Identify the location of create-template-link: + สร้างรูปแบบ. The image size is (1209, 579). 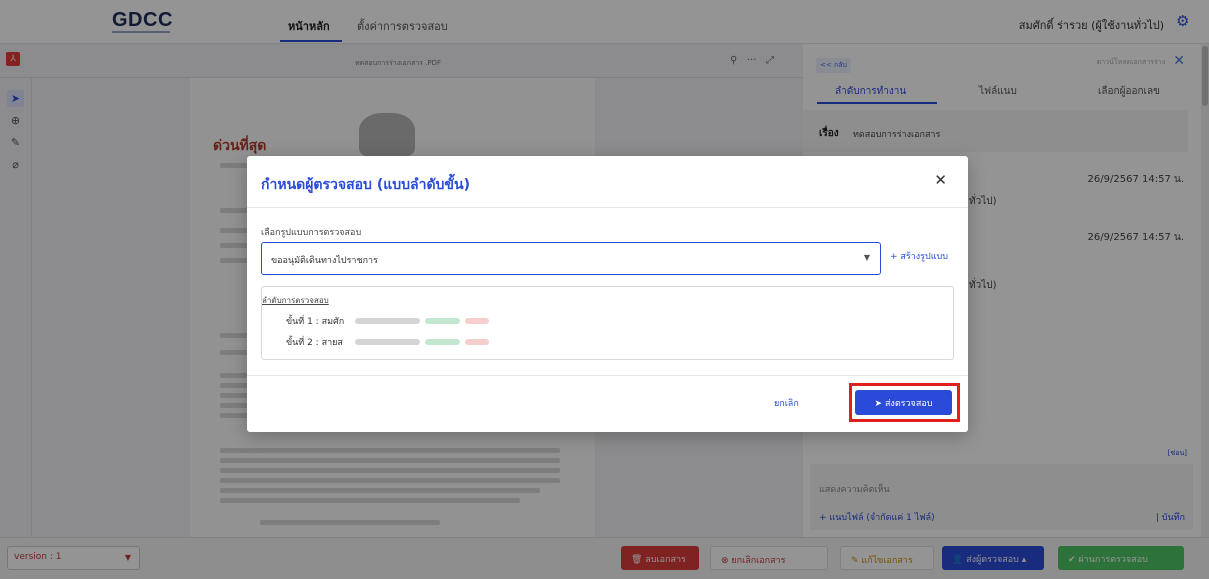
(919, 256).